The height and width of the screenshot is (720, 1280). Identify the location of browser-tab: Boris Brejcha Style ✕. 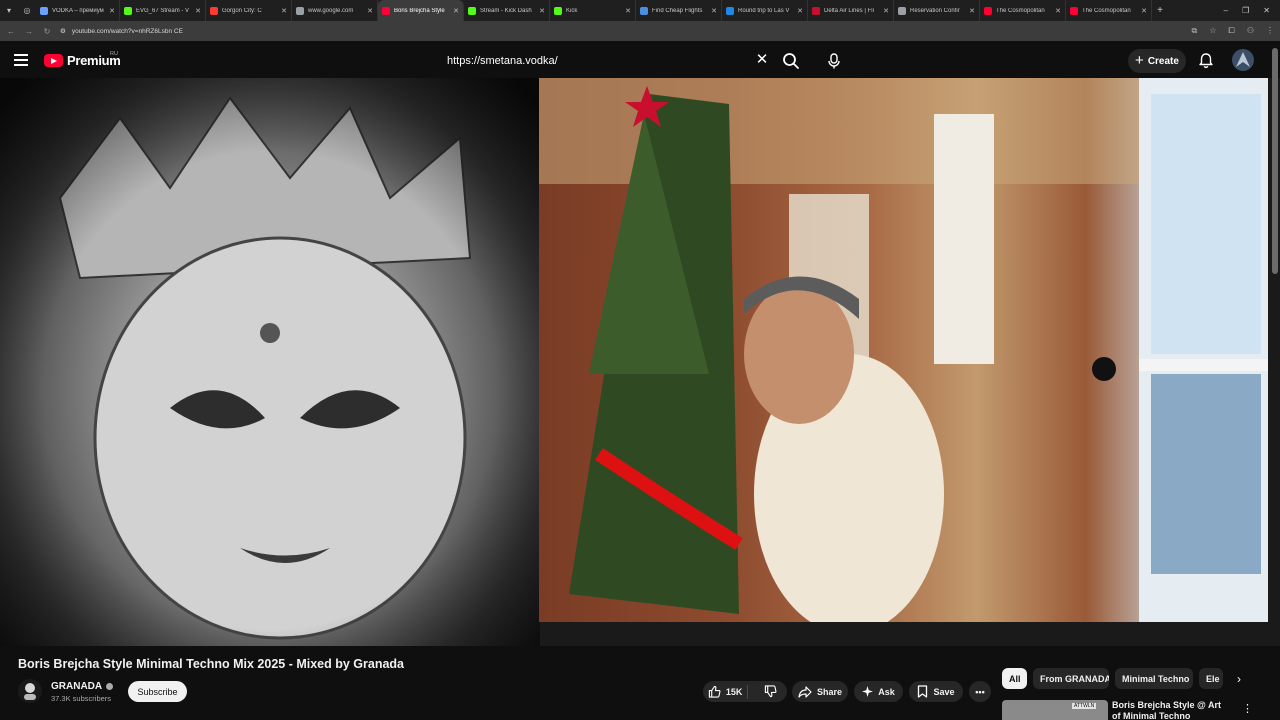
(421, 10).